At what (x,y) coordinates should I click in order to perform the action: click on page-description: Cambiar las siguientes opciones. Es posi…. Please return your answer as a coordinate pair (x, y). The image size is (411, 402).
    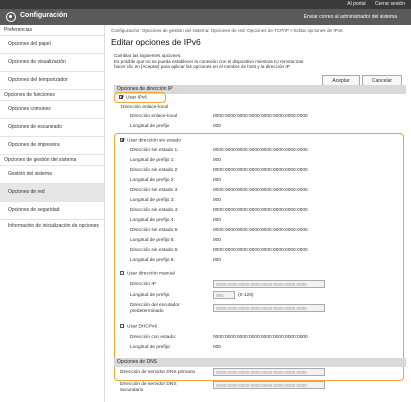
    Looking at the image, I should click on (214, 61).